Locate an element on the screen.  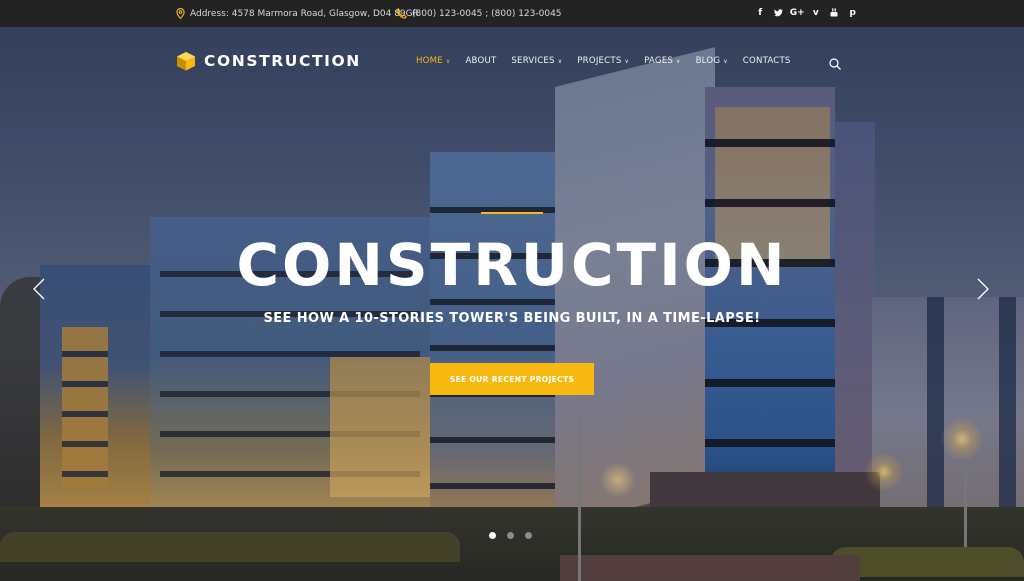
search-icon is located at coordinates (835, 64).